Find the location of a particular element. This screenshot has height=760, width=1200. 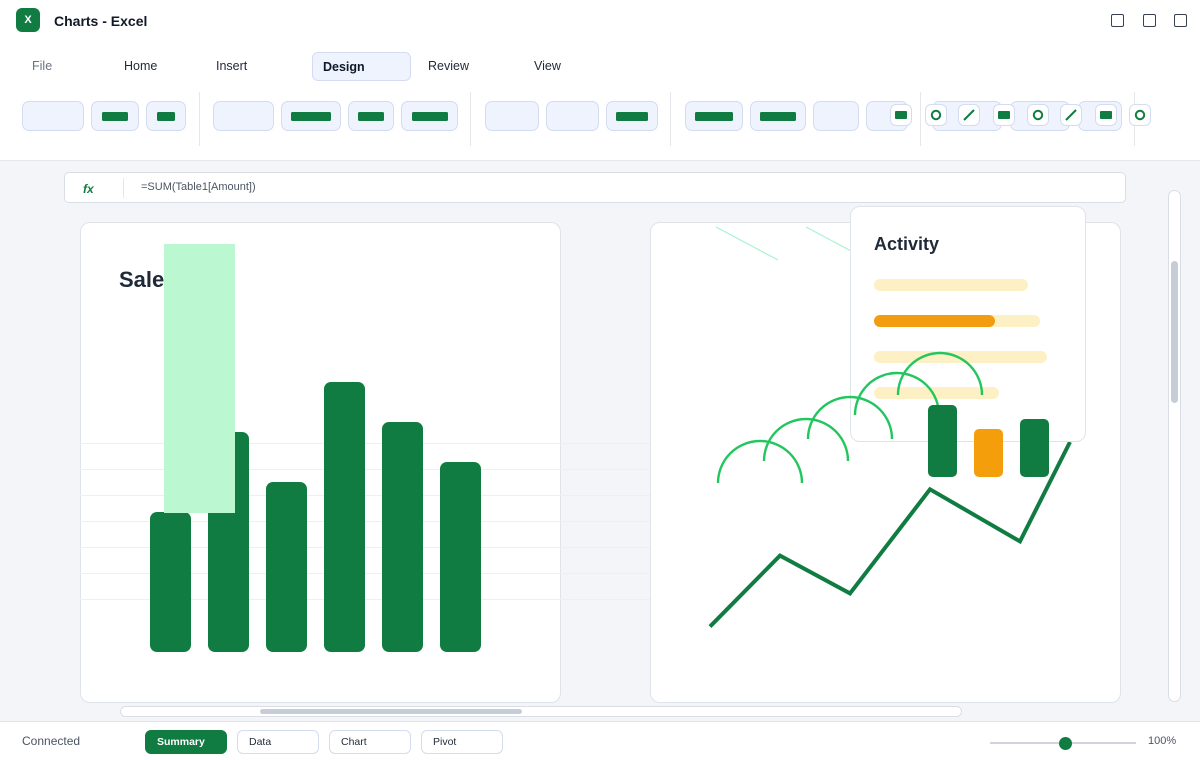

sheet-tab-pivot: Pivot is located at coordinates (462, 742).